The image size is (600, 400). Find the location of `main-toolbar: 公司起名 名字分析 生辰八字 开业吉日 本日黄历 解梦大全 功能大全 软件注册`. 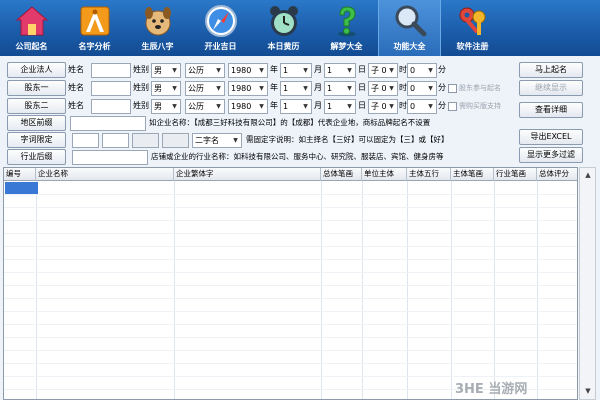

main-toolbar: 公司起名 名字分析 生辰八字 开业吉日 本日黄历 解梦大全 功能大全 软件注册 is located at coordinates (300, 28).